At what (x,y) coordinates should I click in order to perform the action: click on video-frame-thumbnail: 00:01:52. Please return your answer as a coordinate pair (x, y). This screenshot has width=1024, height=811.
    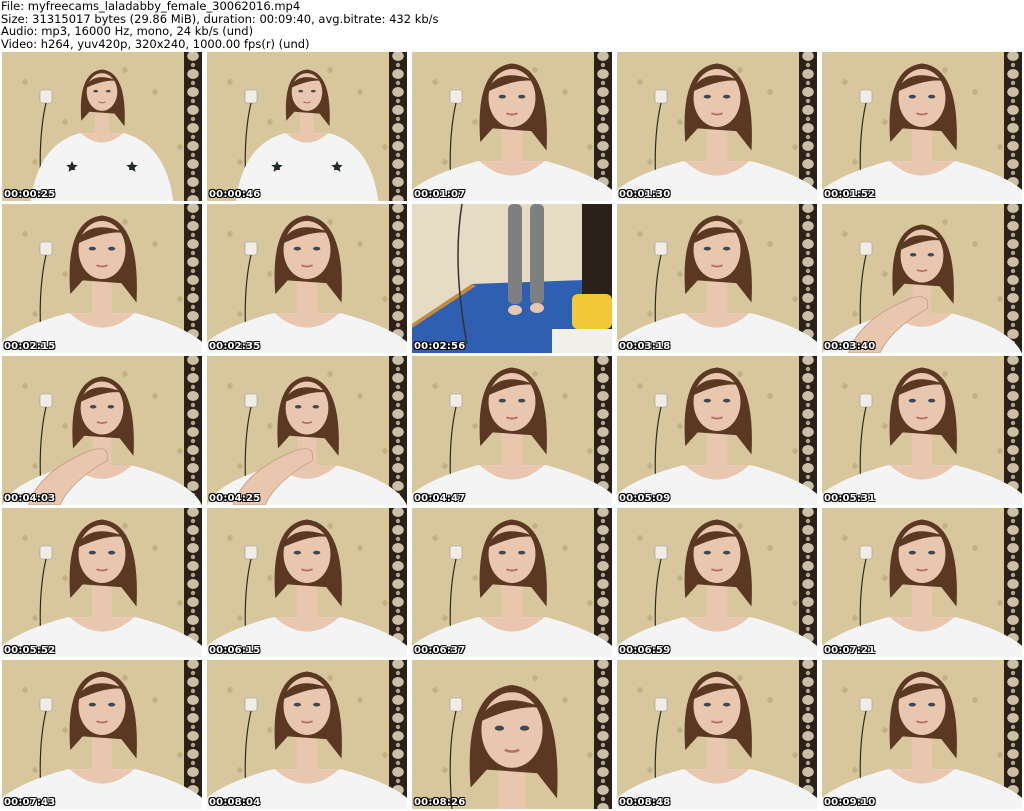
    Looking at the image, I should click on (922, 126).